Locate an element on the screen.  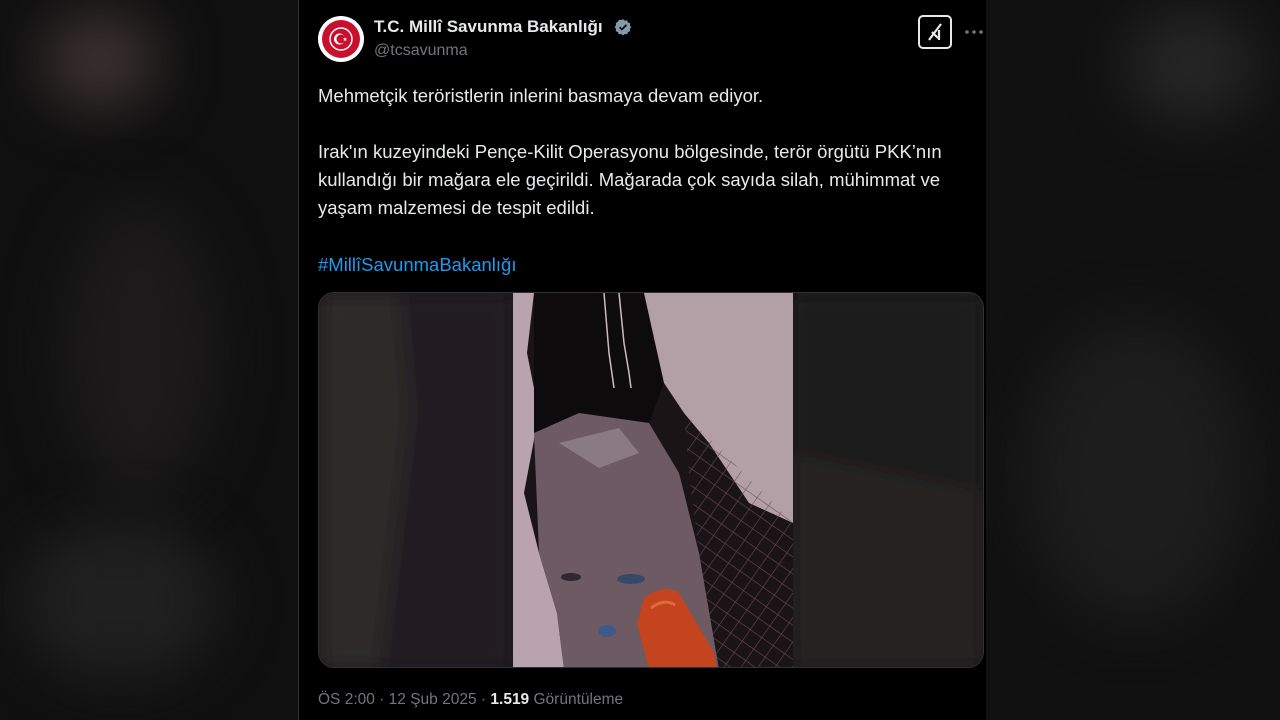
views-count: 1.519 is located at coordinates (510, 699).